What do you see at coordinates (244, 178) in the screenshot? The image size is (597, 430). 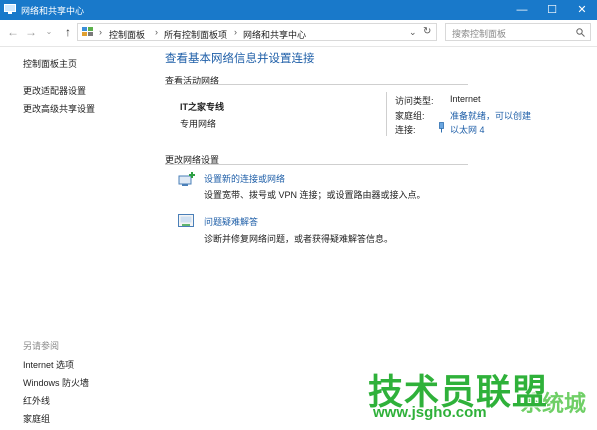 I see `setup-connection-link: 设置新的连接或网络` at bounding box center [244, 178].